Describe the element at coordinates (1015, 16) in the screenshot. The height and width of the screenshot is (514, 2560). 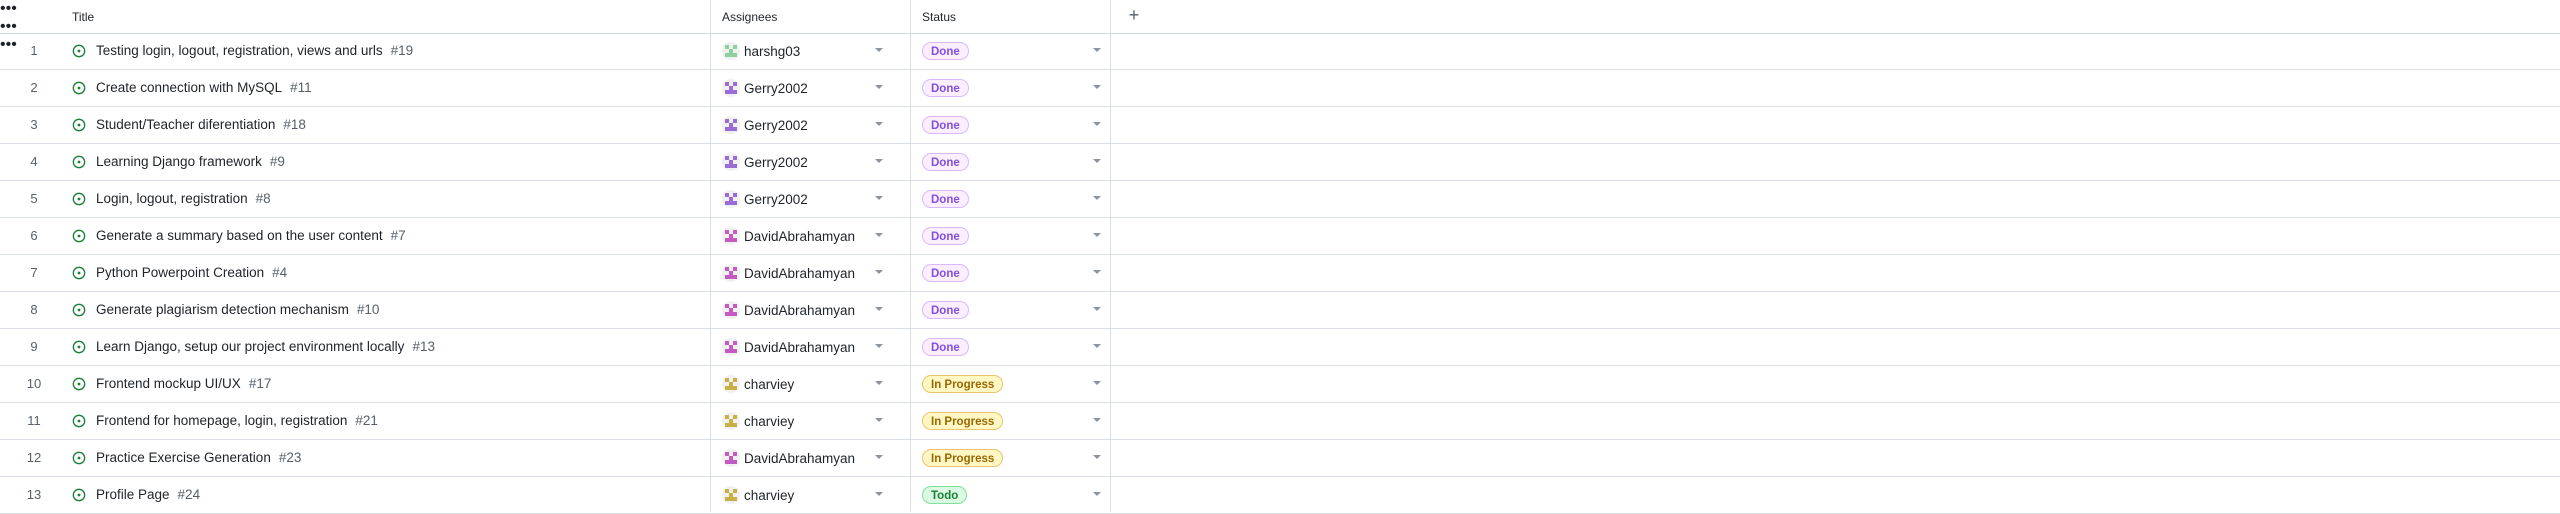
I see `column-header-status: Status` at that location.